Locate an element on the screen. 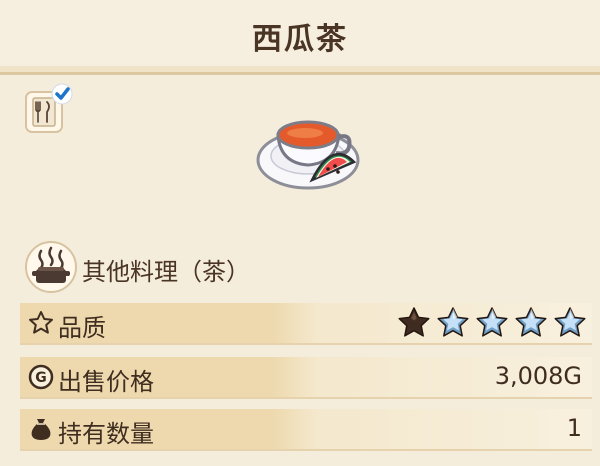 The width and height of the screenshot is (600, 466). quality-stars is located at coordinates (492, 323).